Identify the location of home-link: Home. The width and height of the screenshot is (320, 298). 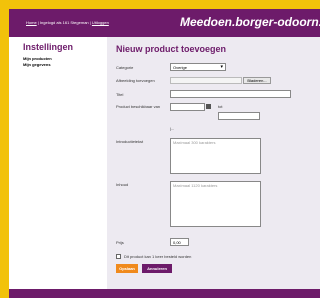
(31, 22).